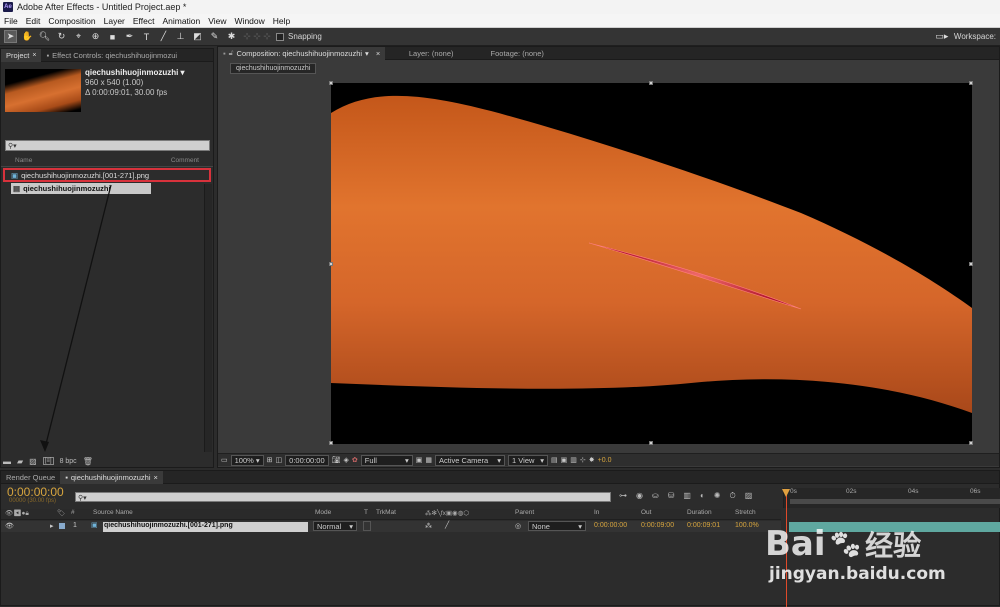 The image size is (1000, 607). What do you see at coordinates (208, 318) in the screenshot?
I see `project-scrollbar` at bounding box center [208, 318].